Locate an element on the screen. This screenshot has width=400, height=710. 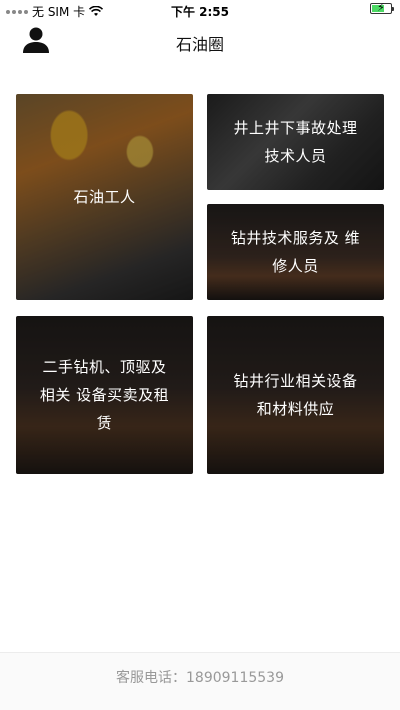
battery-charging-icon: ⚡ is located at coordinates (382, 7).